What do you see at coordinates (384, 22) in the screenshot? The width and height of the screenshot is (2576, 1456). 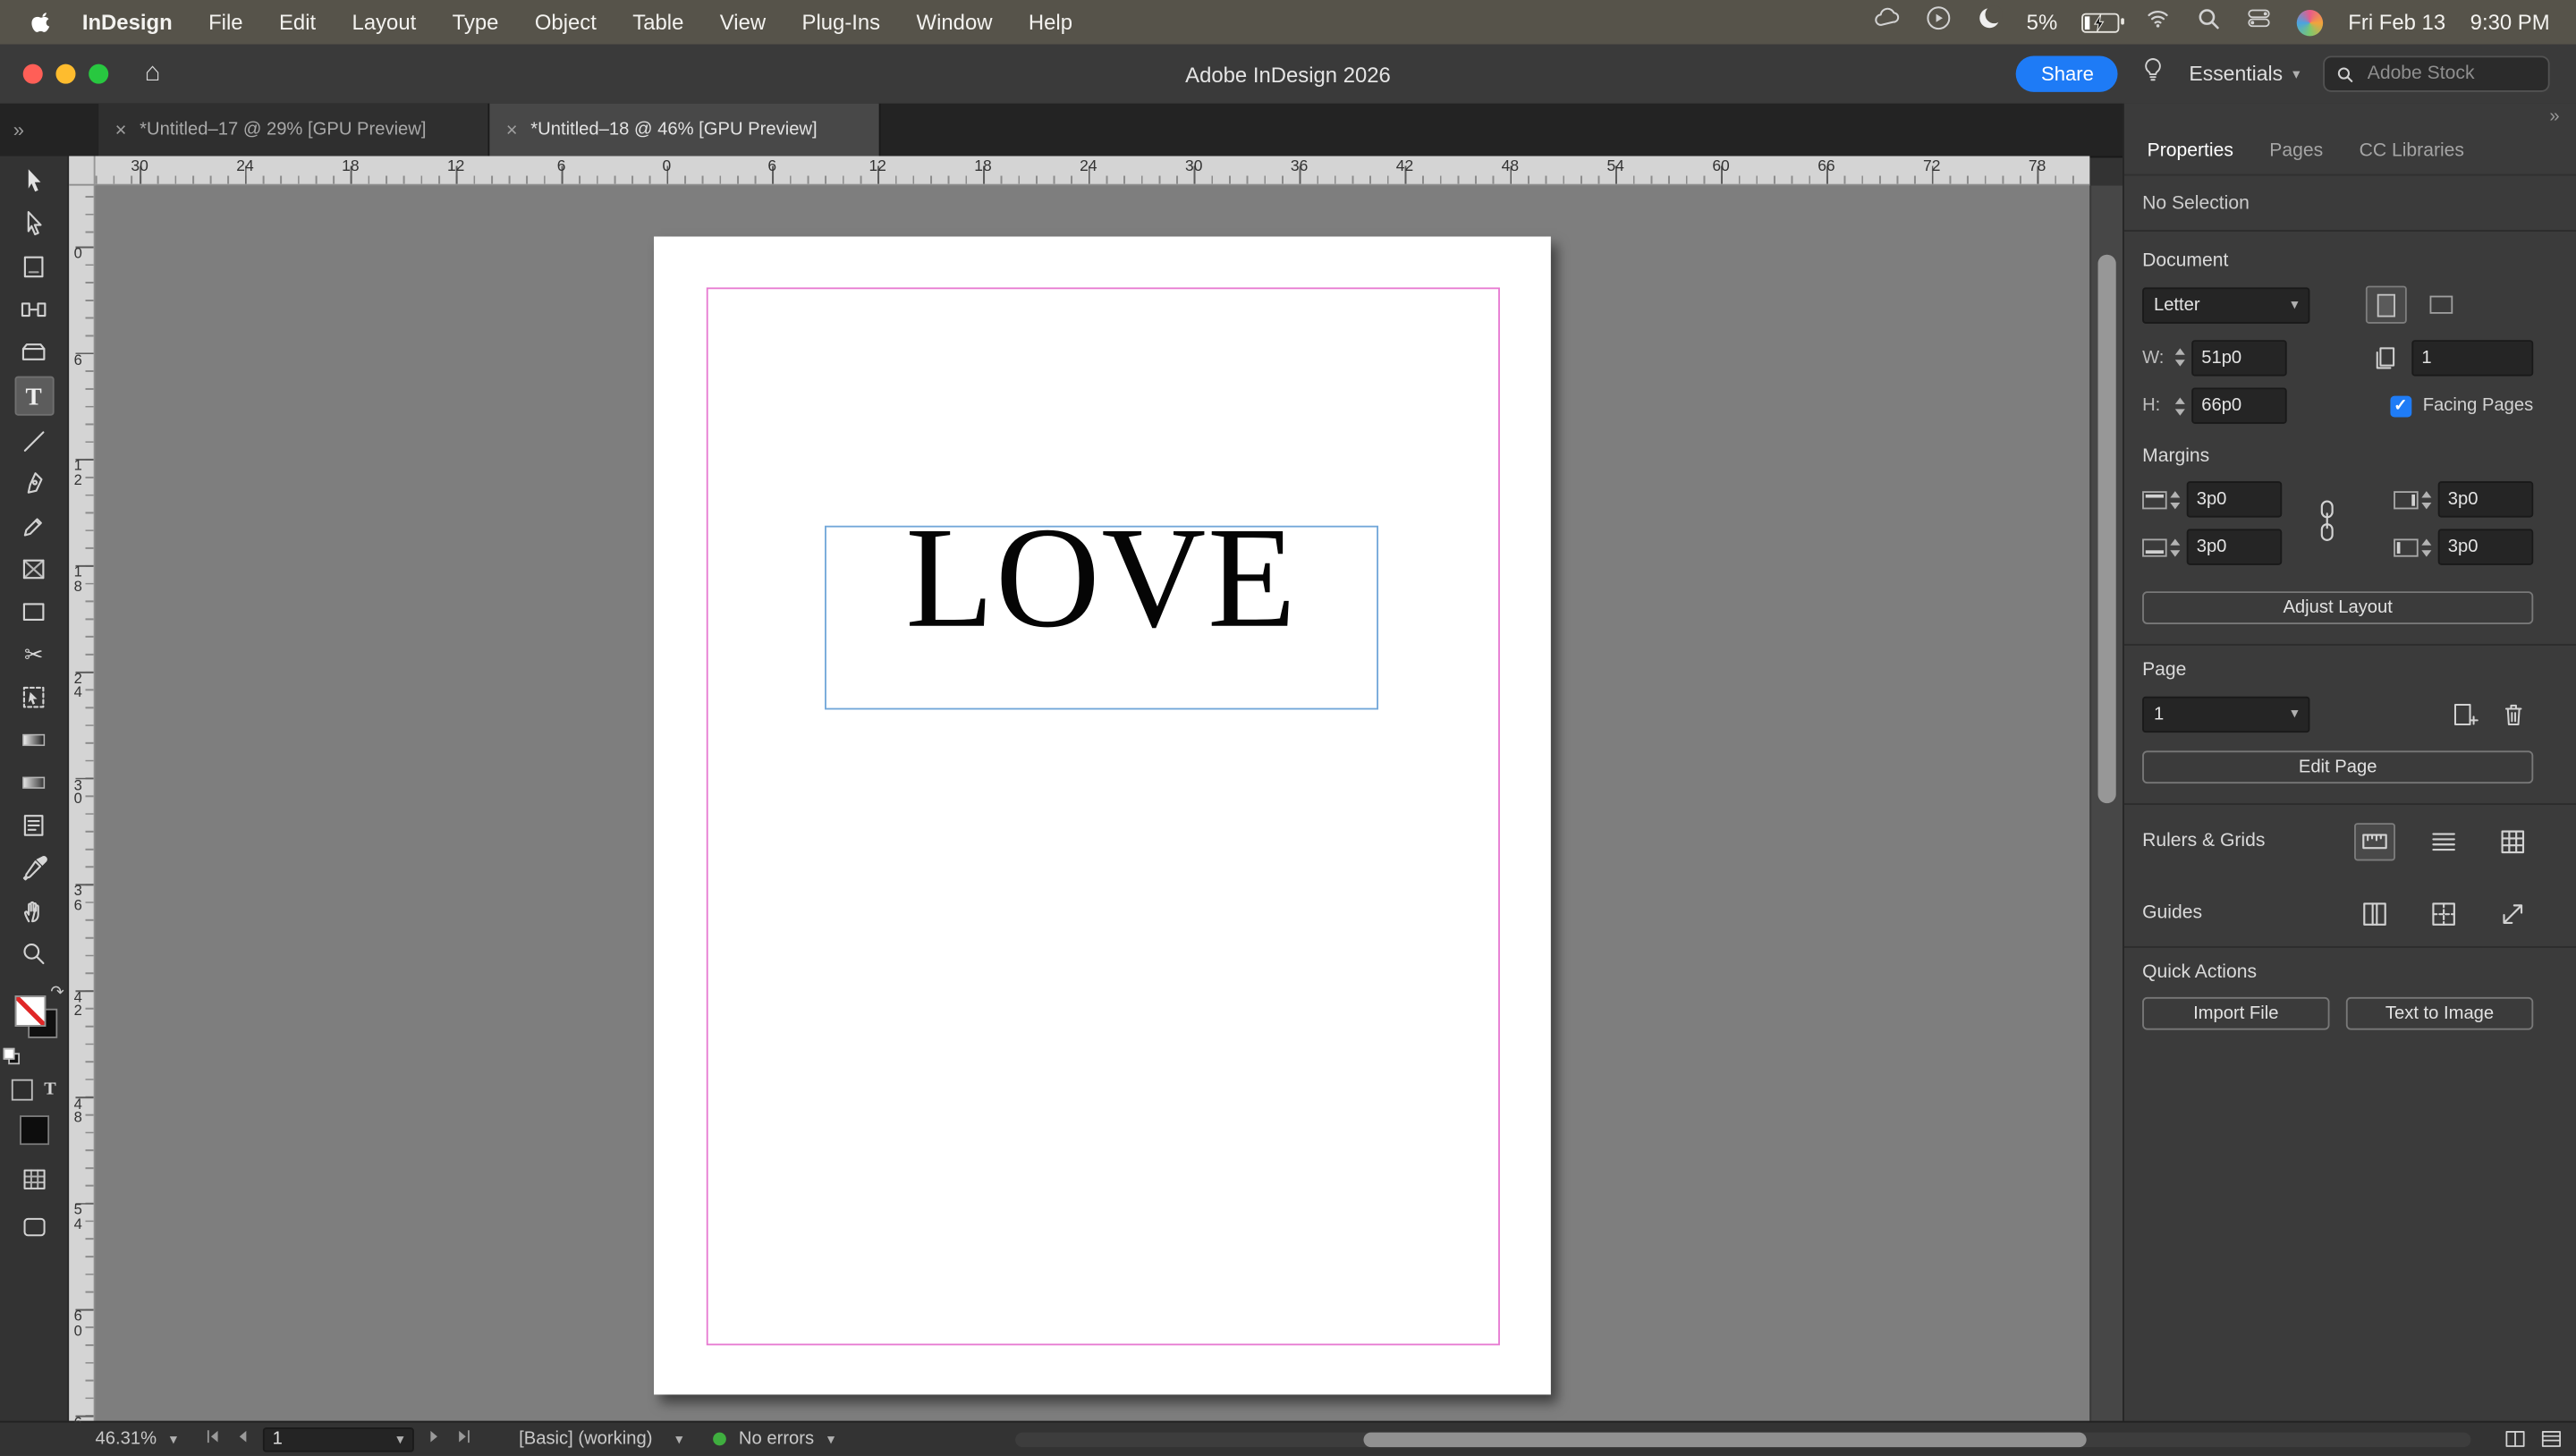 I see `menu-layout: Layout` at bounding box center [384, 22].